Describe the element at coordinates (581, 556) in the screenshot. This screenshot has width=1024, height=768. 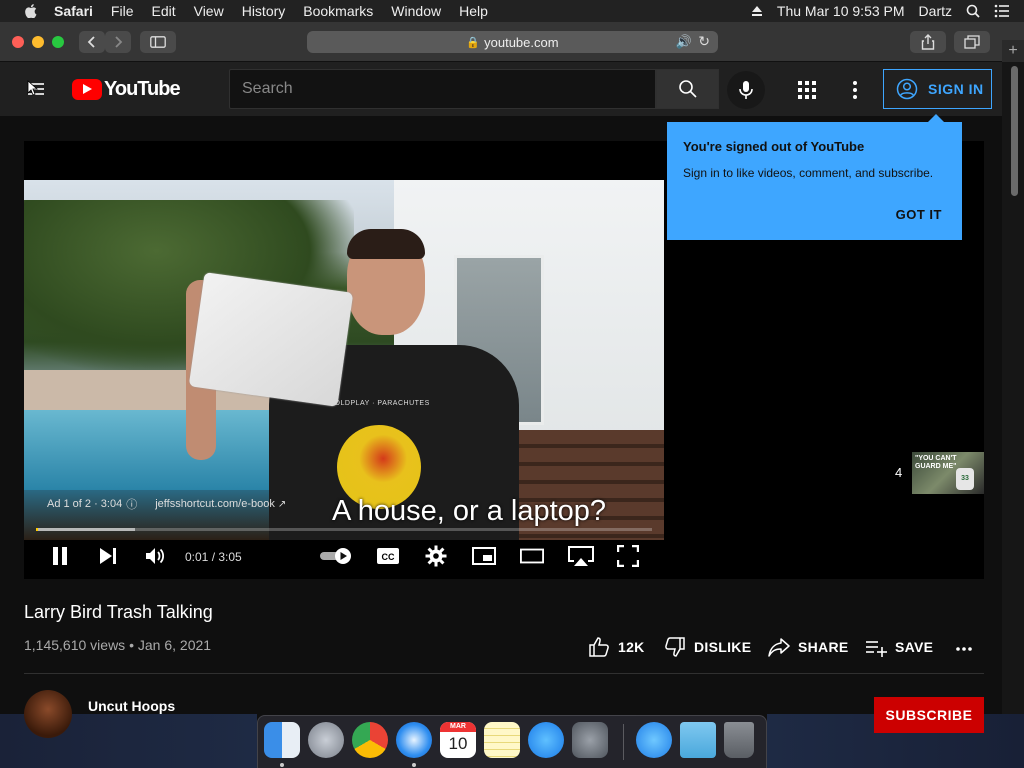
I see `airplay-button` at that location.